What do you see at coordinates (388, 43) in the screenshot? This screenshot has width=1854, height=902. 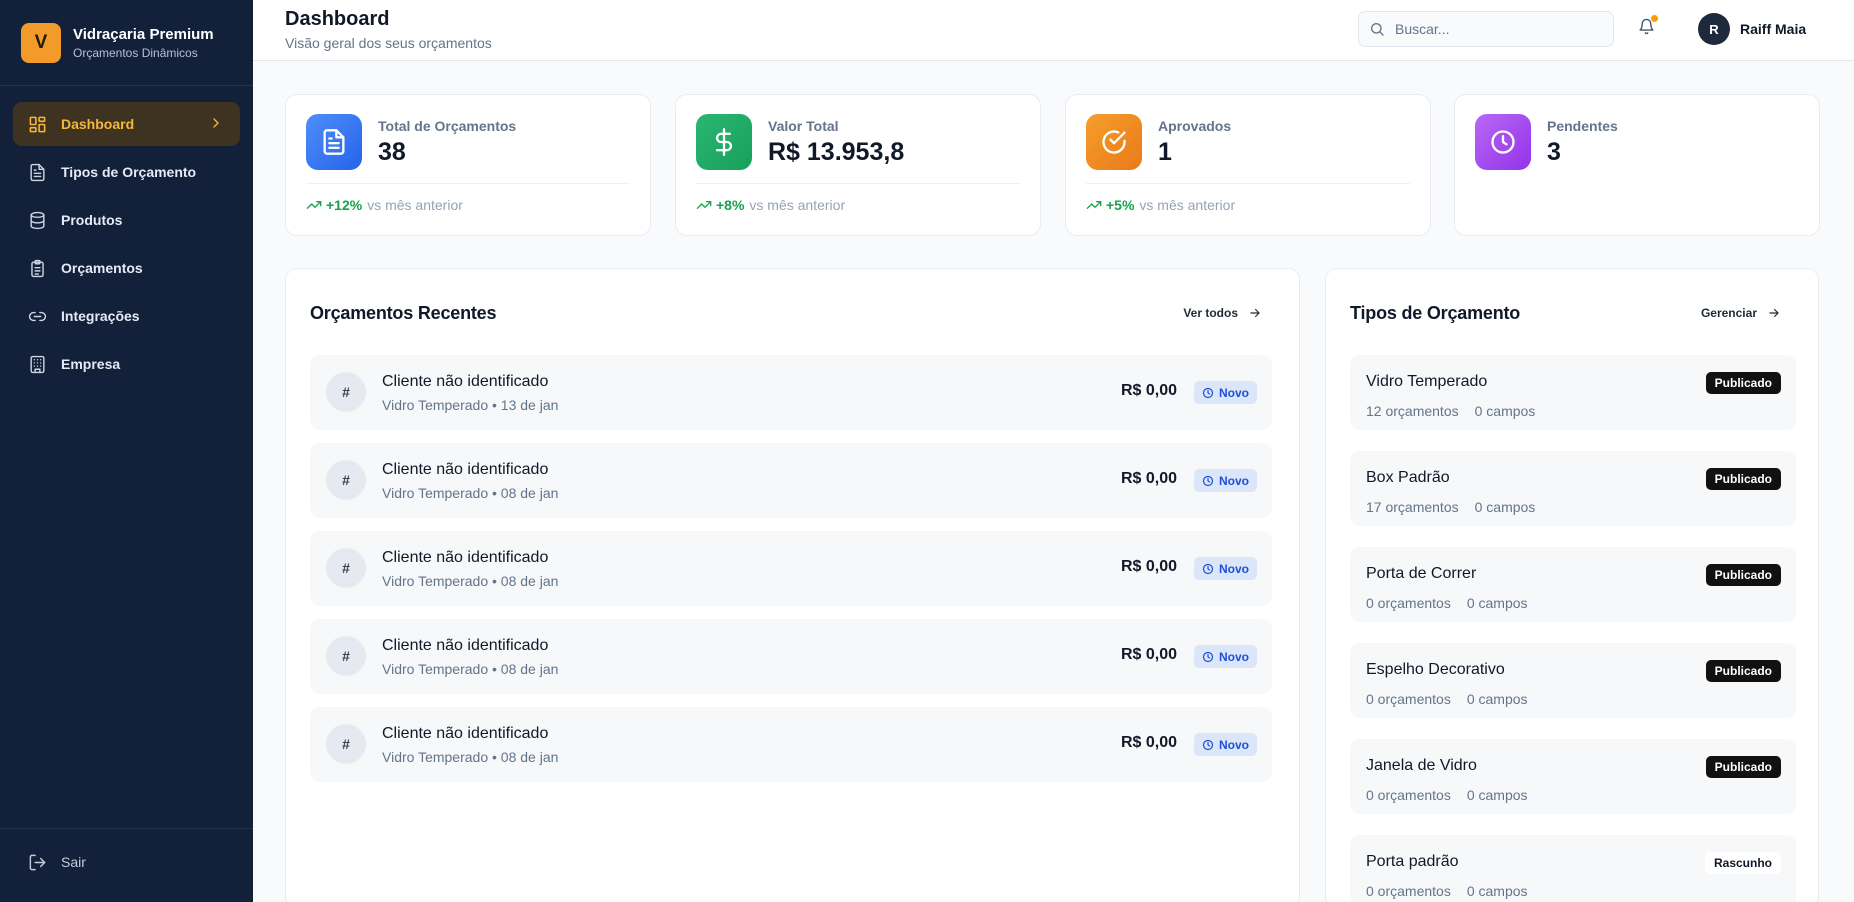 I see `page-subtitle: Visão geral dos seus orçamentos` at bounding box center [388, 43].